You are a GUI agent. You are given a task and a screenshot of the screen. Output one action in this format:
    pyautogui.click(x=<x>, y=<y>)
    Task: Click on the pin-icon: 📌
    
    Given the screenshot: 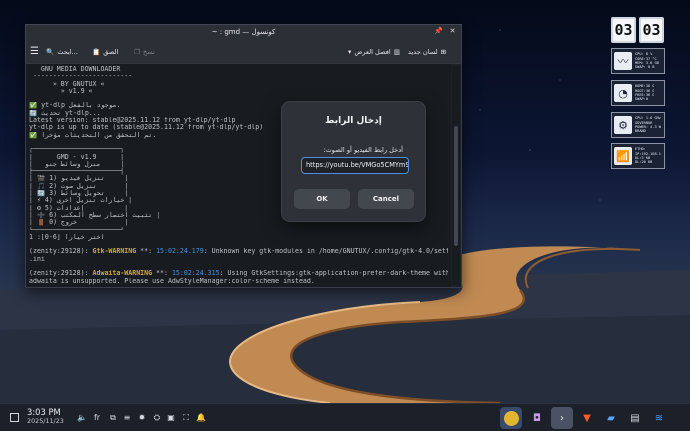 What is the action you would take?
    pyautogui.click(x=438, y=31)
    